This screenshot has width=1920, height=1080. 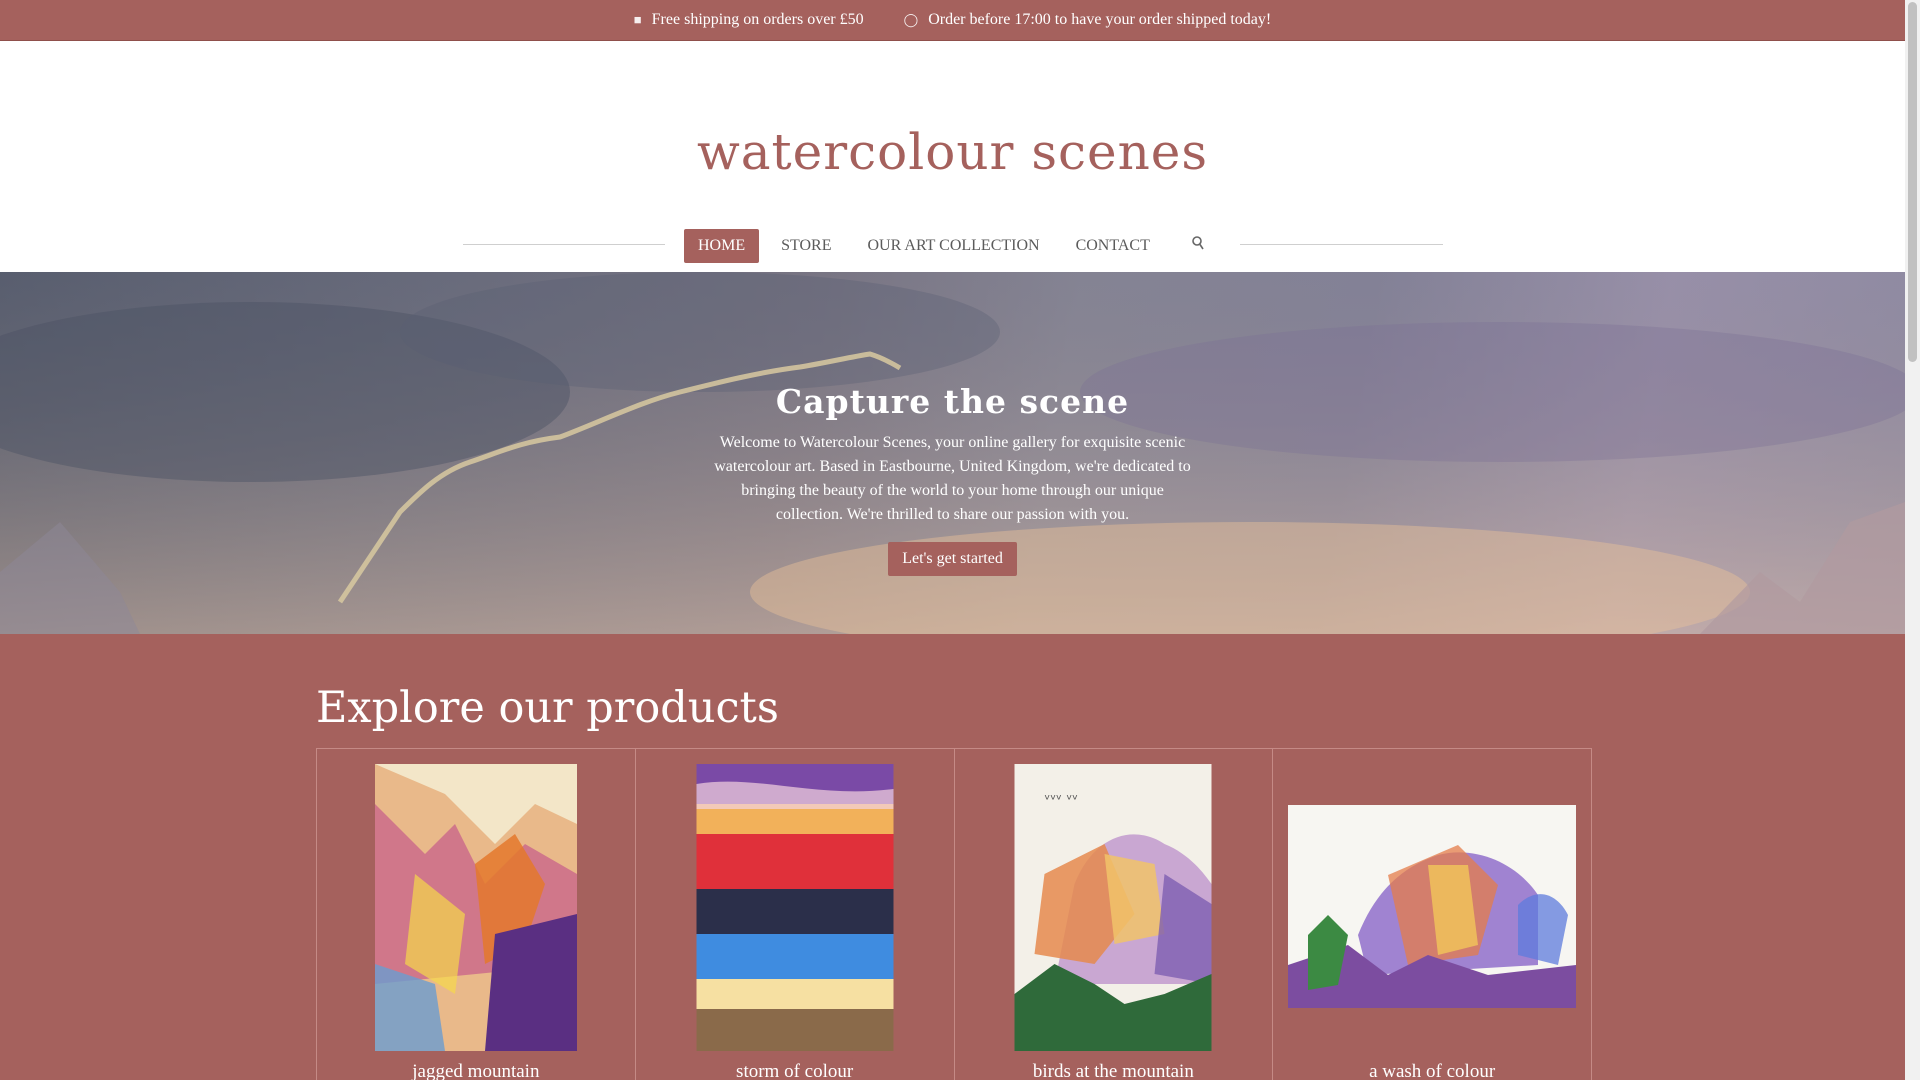 What do you see at coordinates (1113, 246) in the screenshot?
I see `nav-contact: CONTACT` at bounding box center [1113, 246].